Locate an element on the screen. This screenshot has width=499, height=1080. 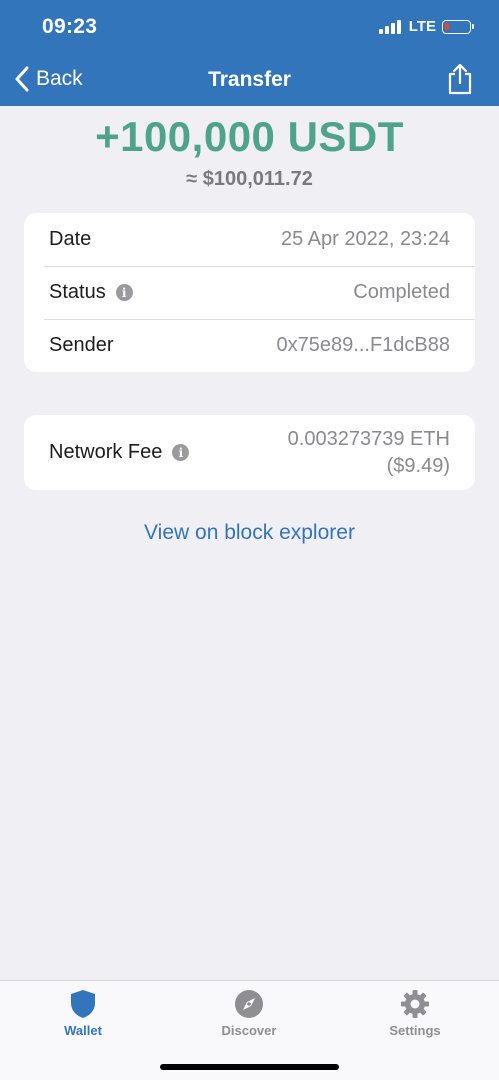
status-label: Status is located at coordinates (77, 292).